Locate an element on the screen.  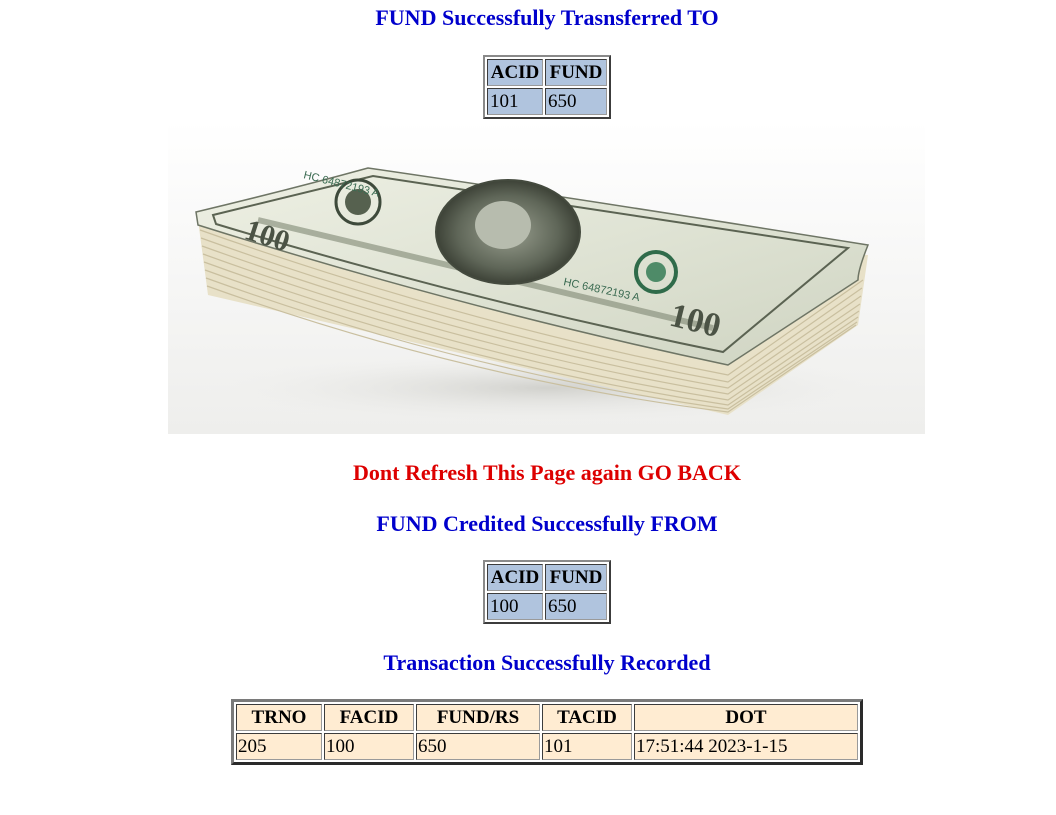
dot-header: DOT is located at coordinates (746, 717).